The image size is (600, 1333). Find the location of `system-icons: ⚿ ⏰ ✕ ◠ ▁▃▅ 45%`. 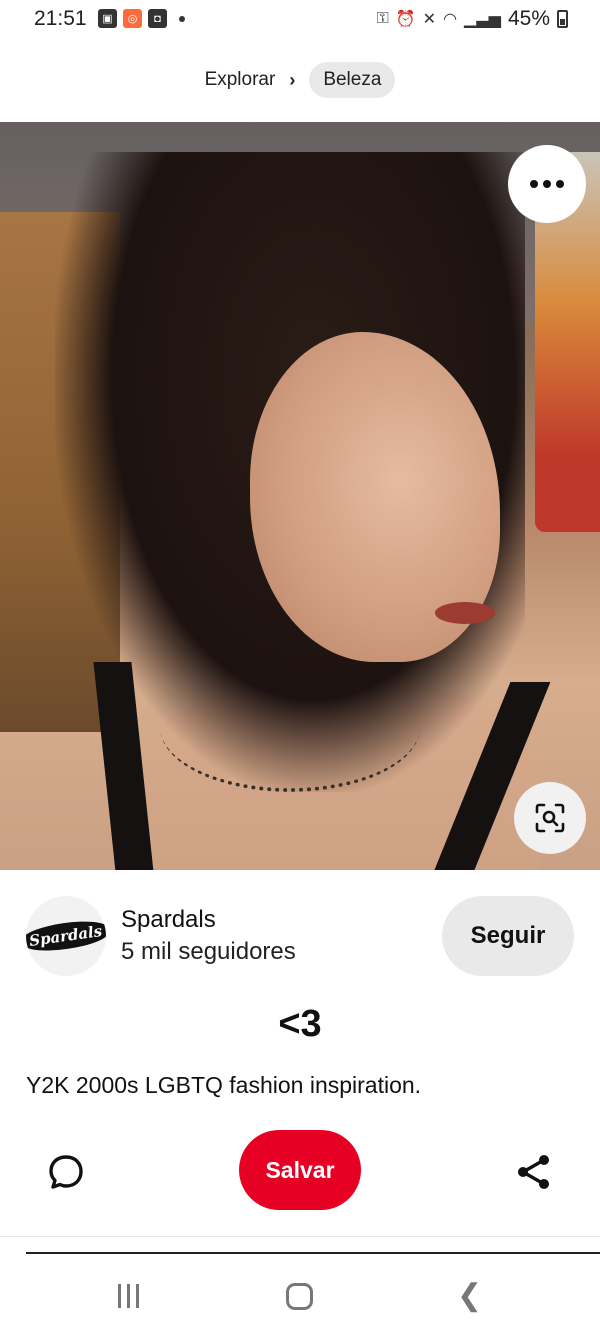

system-icons: ⚿ ⏰ ✕ ◠ ▁▃▅ 45% is located at coordinates (472, 19).